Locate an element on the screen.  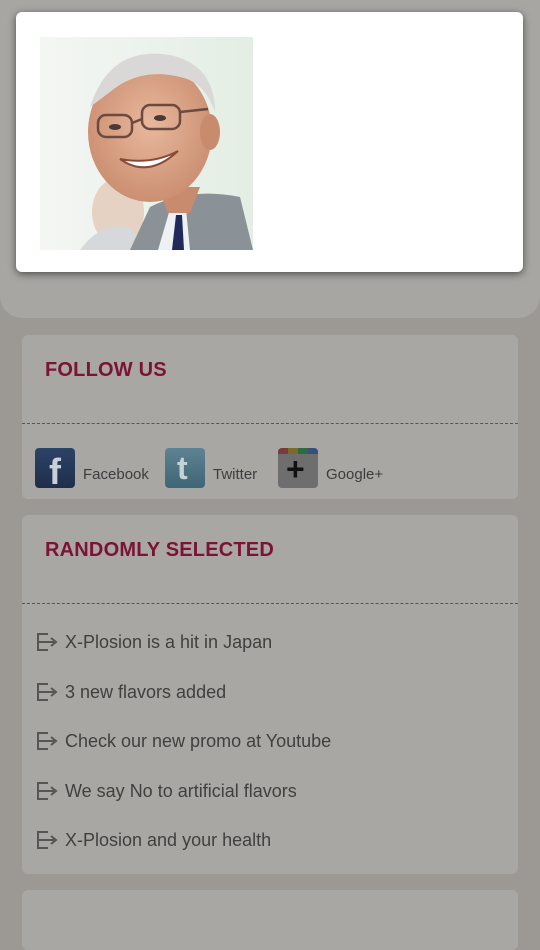
google-plus-icon: + is located at coordinates (298, 468).